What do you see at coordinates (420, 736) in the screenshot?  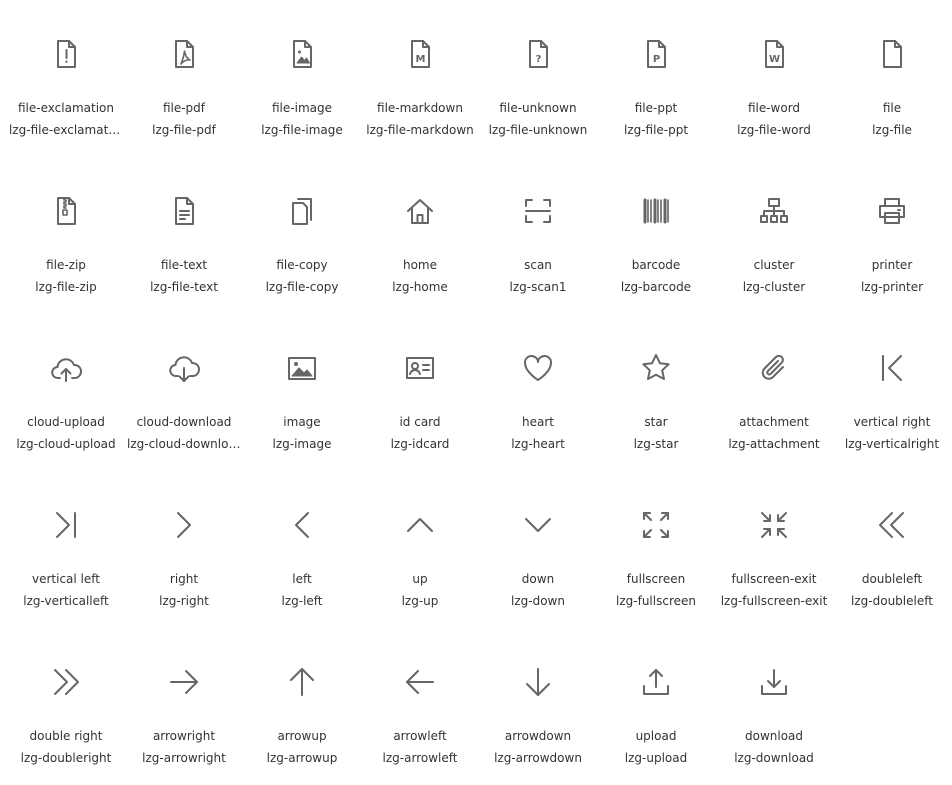 I see `icon-name: arrowleft` at bounding box center [420, 736].